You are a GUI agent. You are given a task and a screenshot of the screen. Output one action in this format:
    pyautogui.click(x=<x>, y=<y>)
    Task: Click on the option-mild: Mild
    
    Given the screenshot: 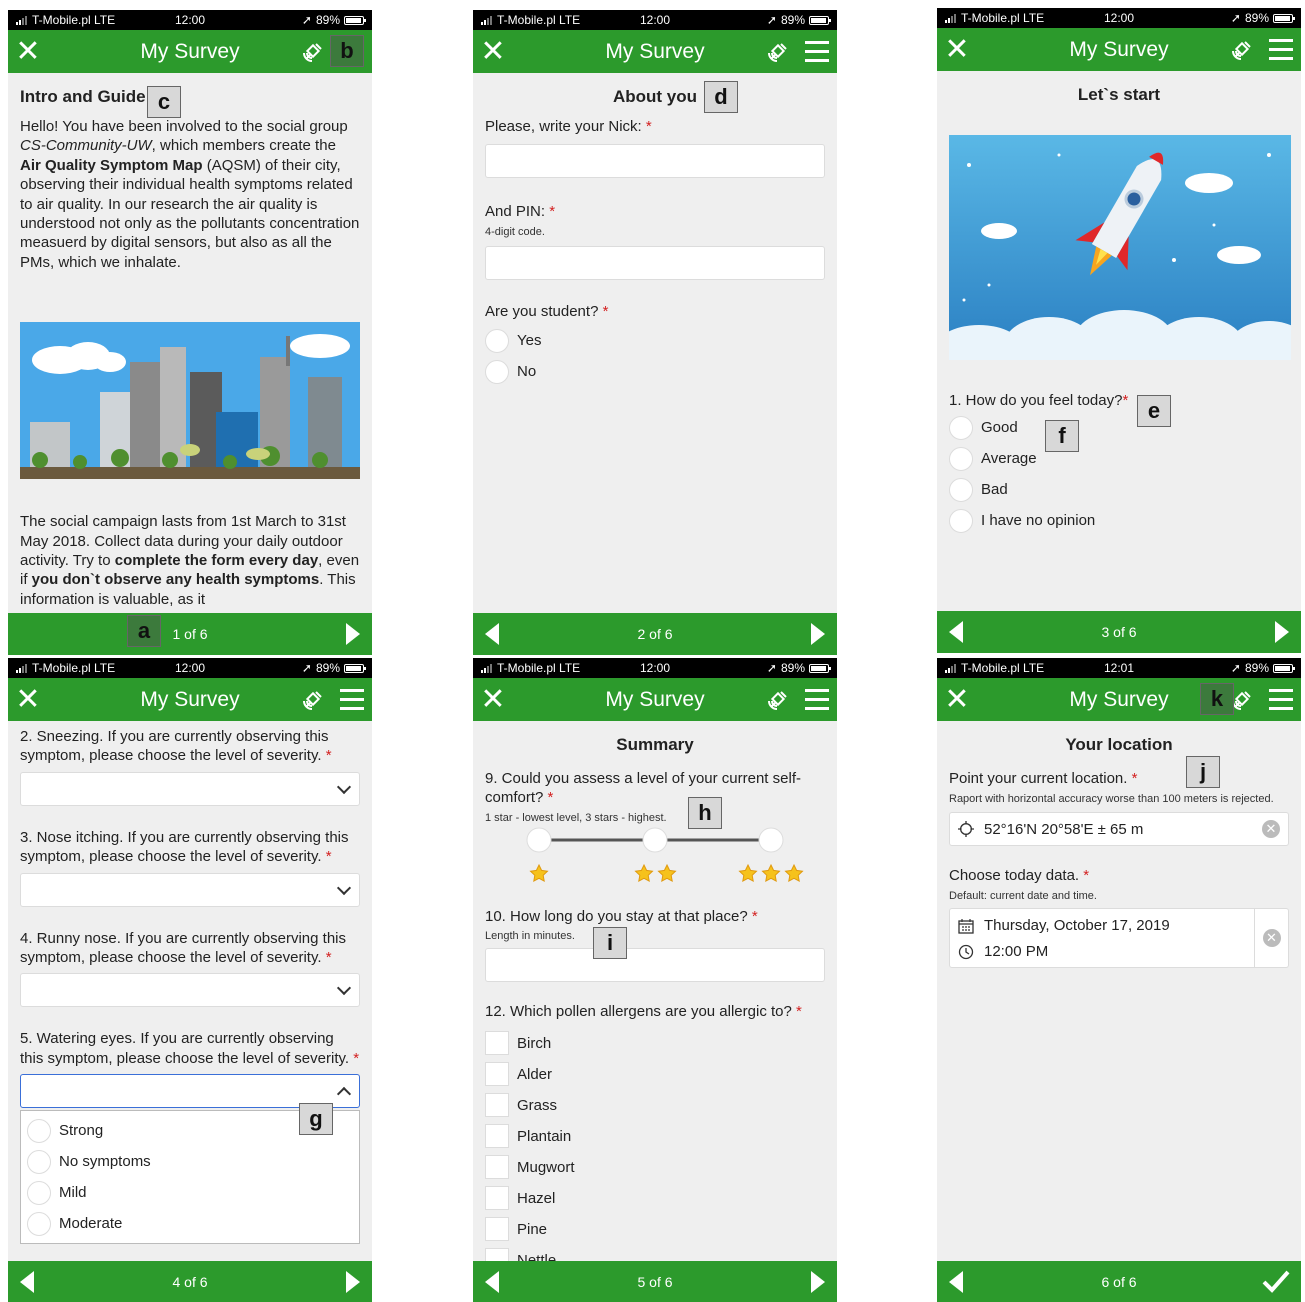 What is the action you would take?
    pyautogui.click(x=190, y=1192)
    